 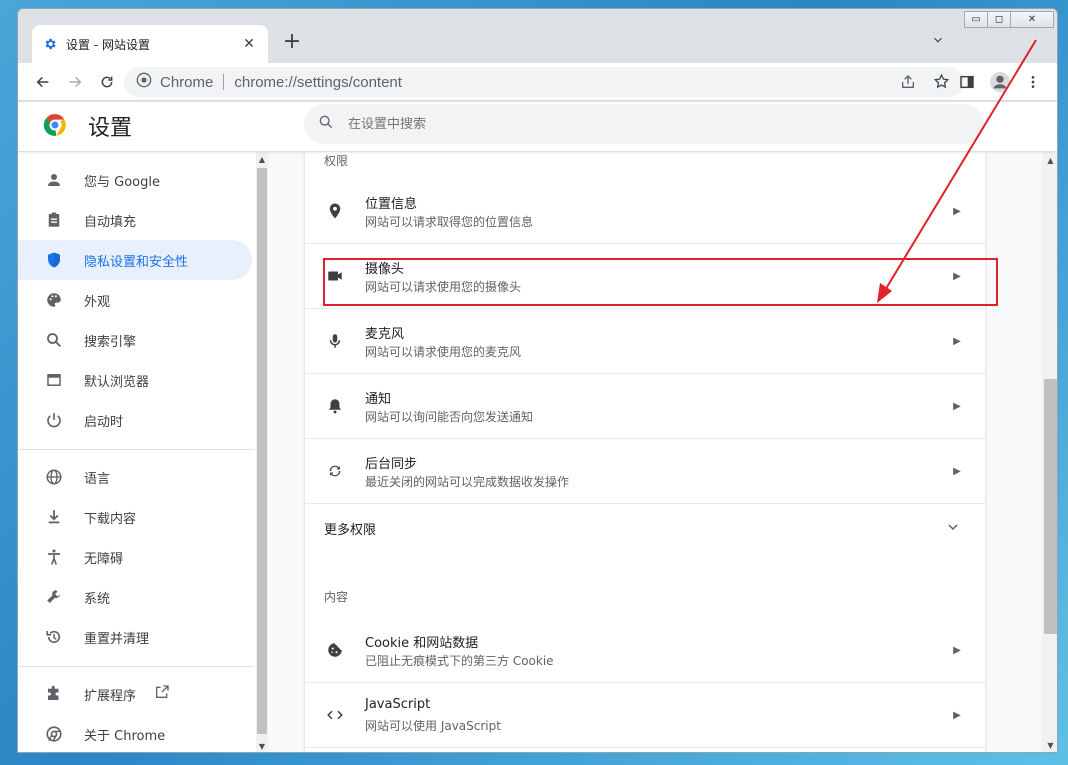 I want to click on sidebar-item-accessibility: 无障碍, so click(x=135, y=557).